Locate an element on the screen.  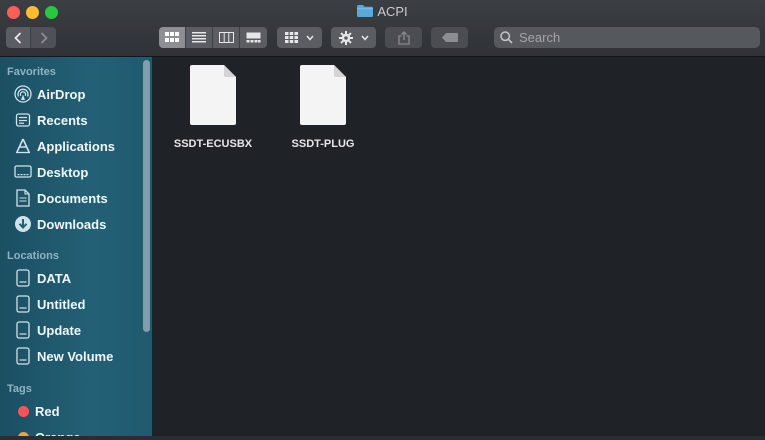
file-name: SSDT-ECUSBX is located at coordinates (213, 144).